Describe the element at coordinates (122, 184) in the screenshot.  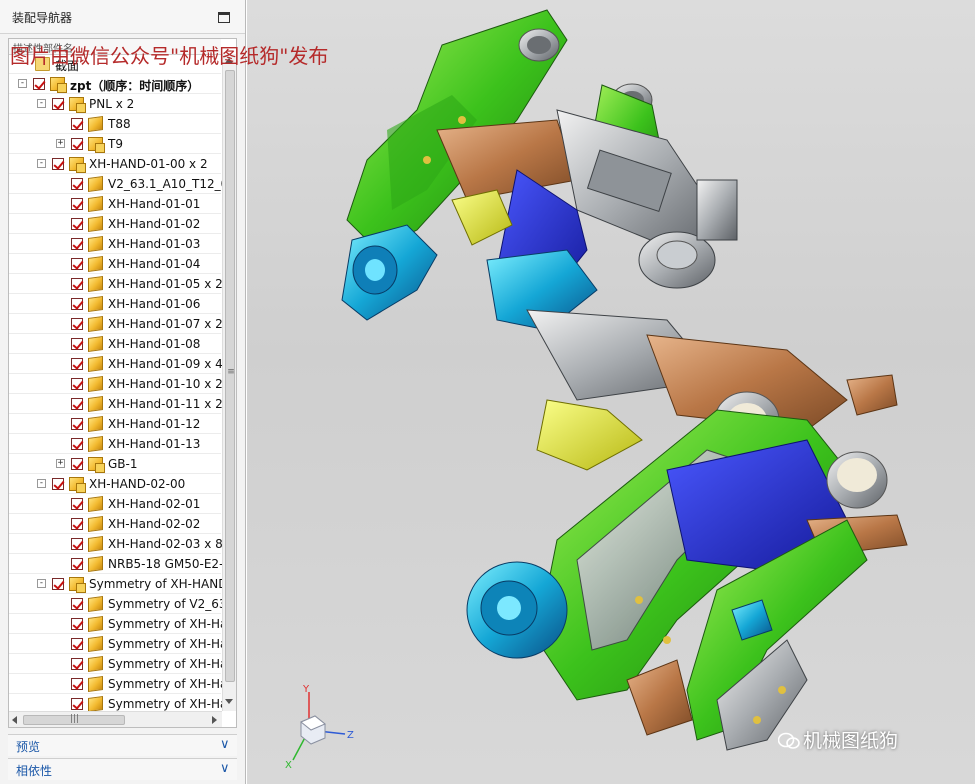
I see `tree-row: V2_63.1_A10_T12_09` at that location.